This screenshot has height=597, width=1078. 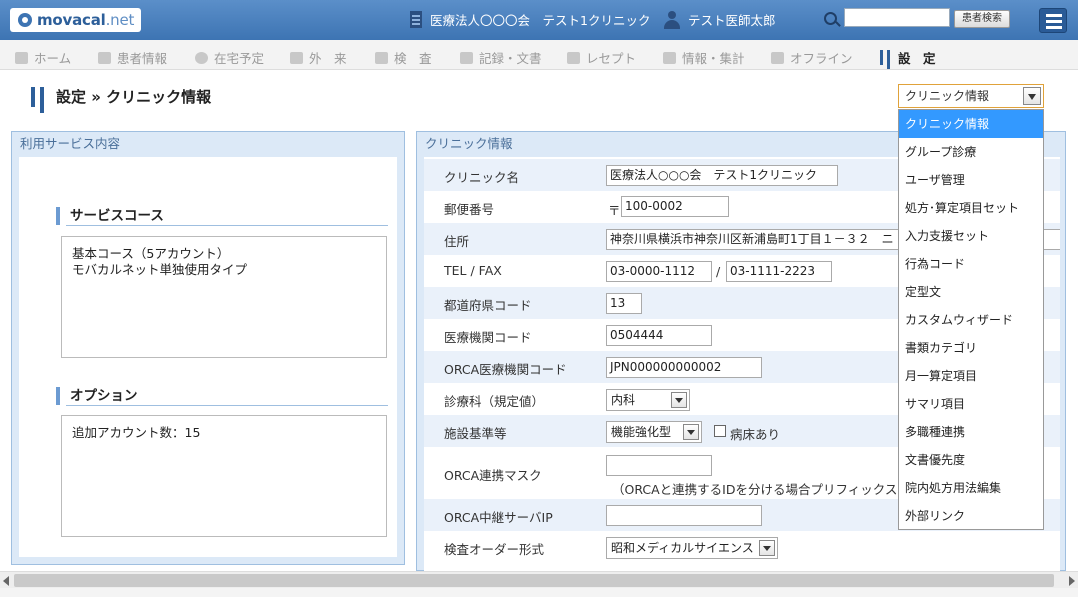 I want to click on nav-info: 情報・集計, so click(x=704, y=57).